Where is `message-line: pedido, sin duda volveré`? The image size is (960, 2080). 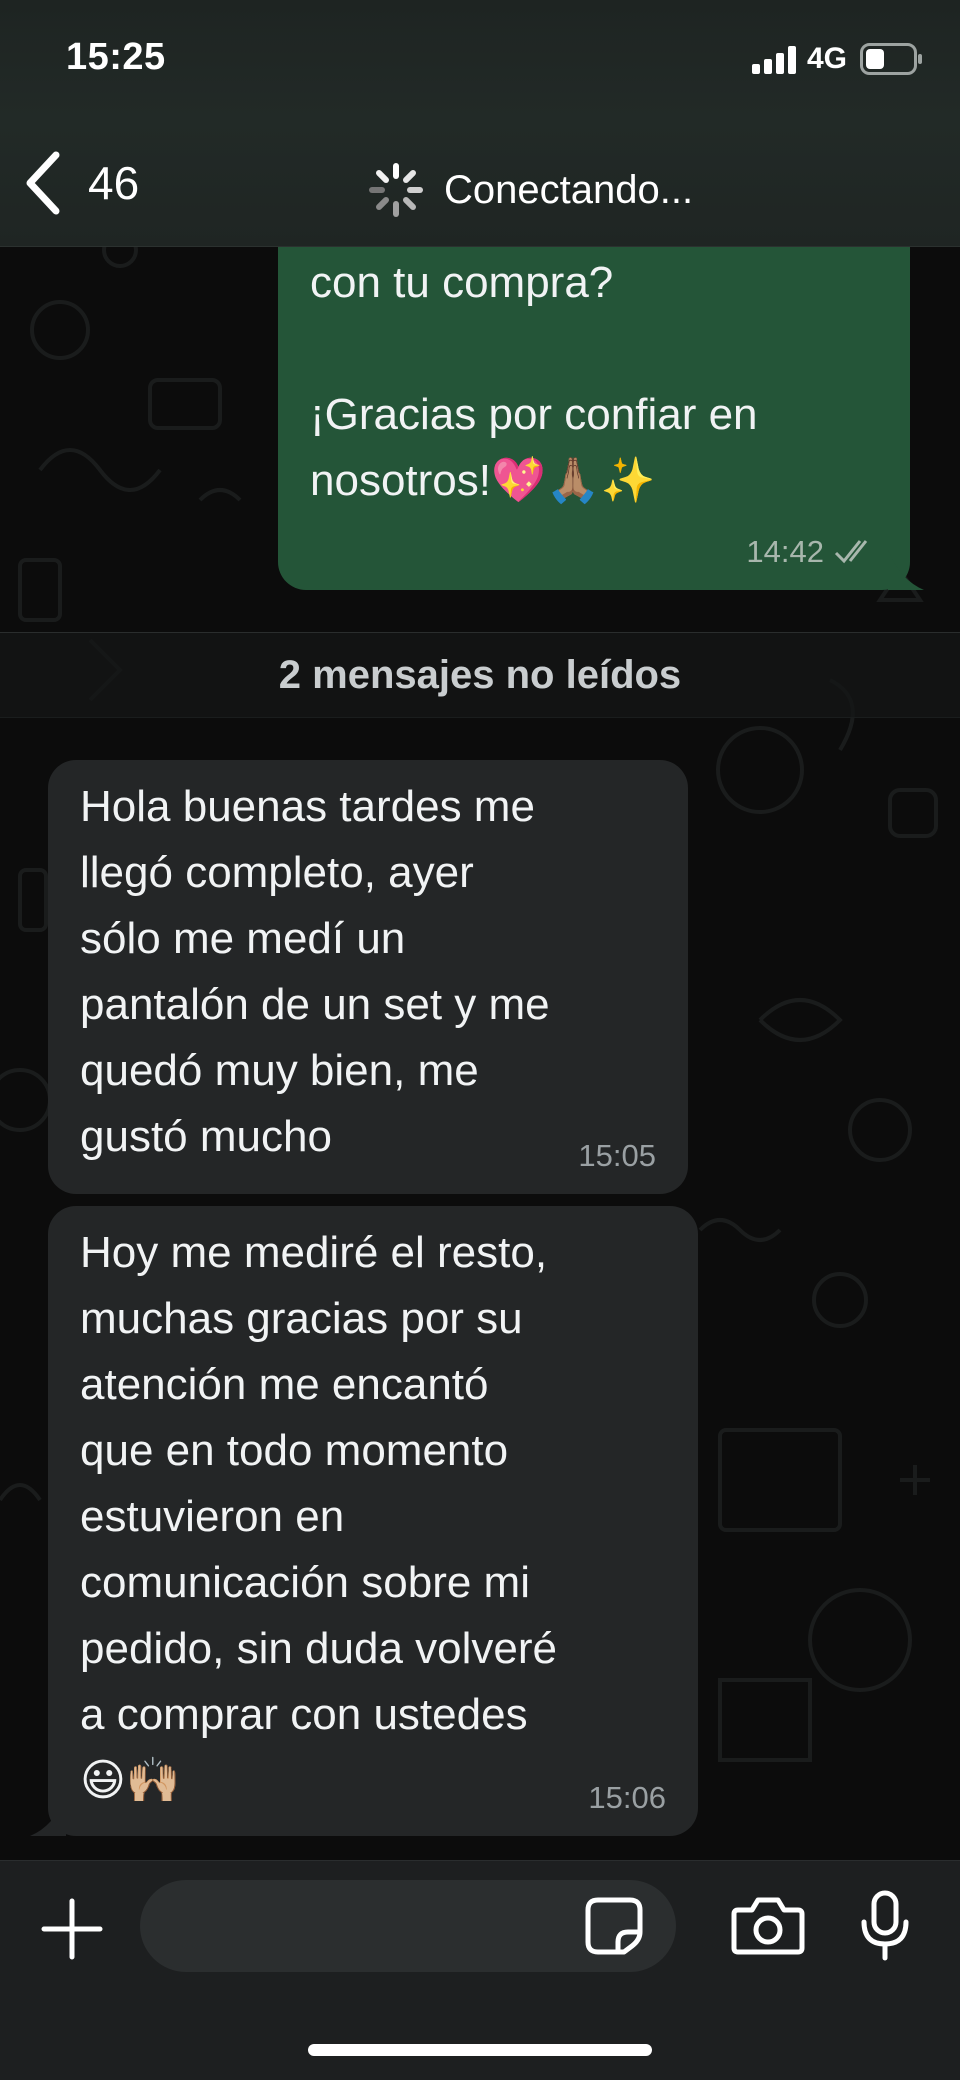
message-line: pedido, sin duda volveré is located at coordinates (318, 1648).